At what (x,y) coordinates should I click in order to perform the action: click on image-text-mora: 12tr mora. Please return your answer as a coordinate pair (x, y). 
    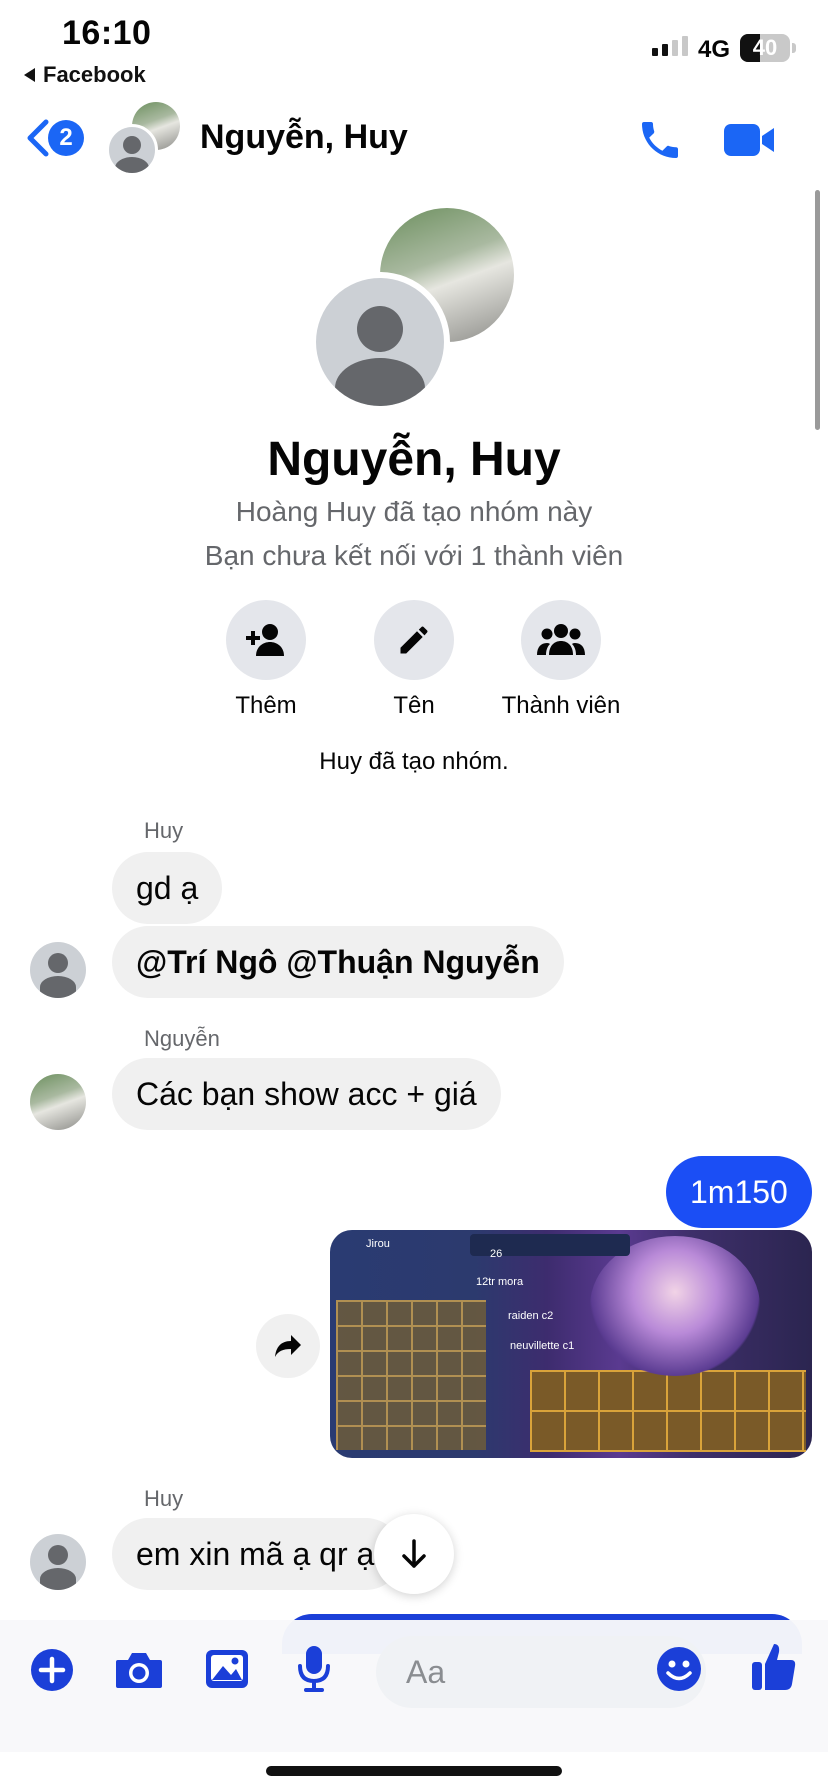
    Looking at the image, I should click on (500, 1282).